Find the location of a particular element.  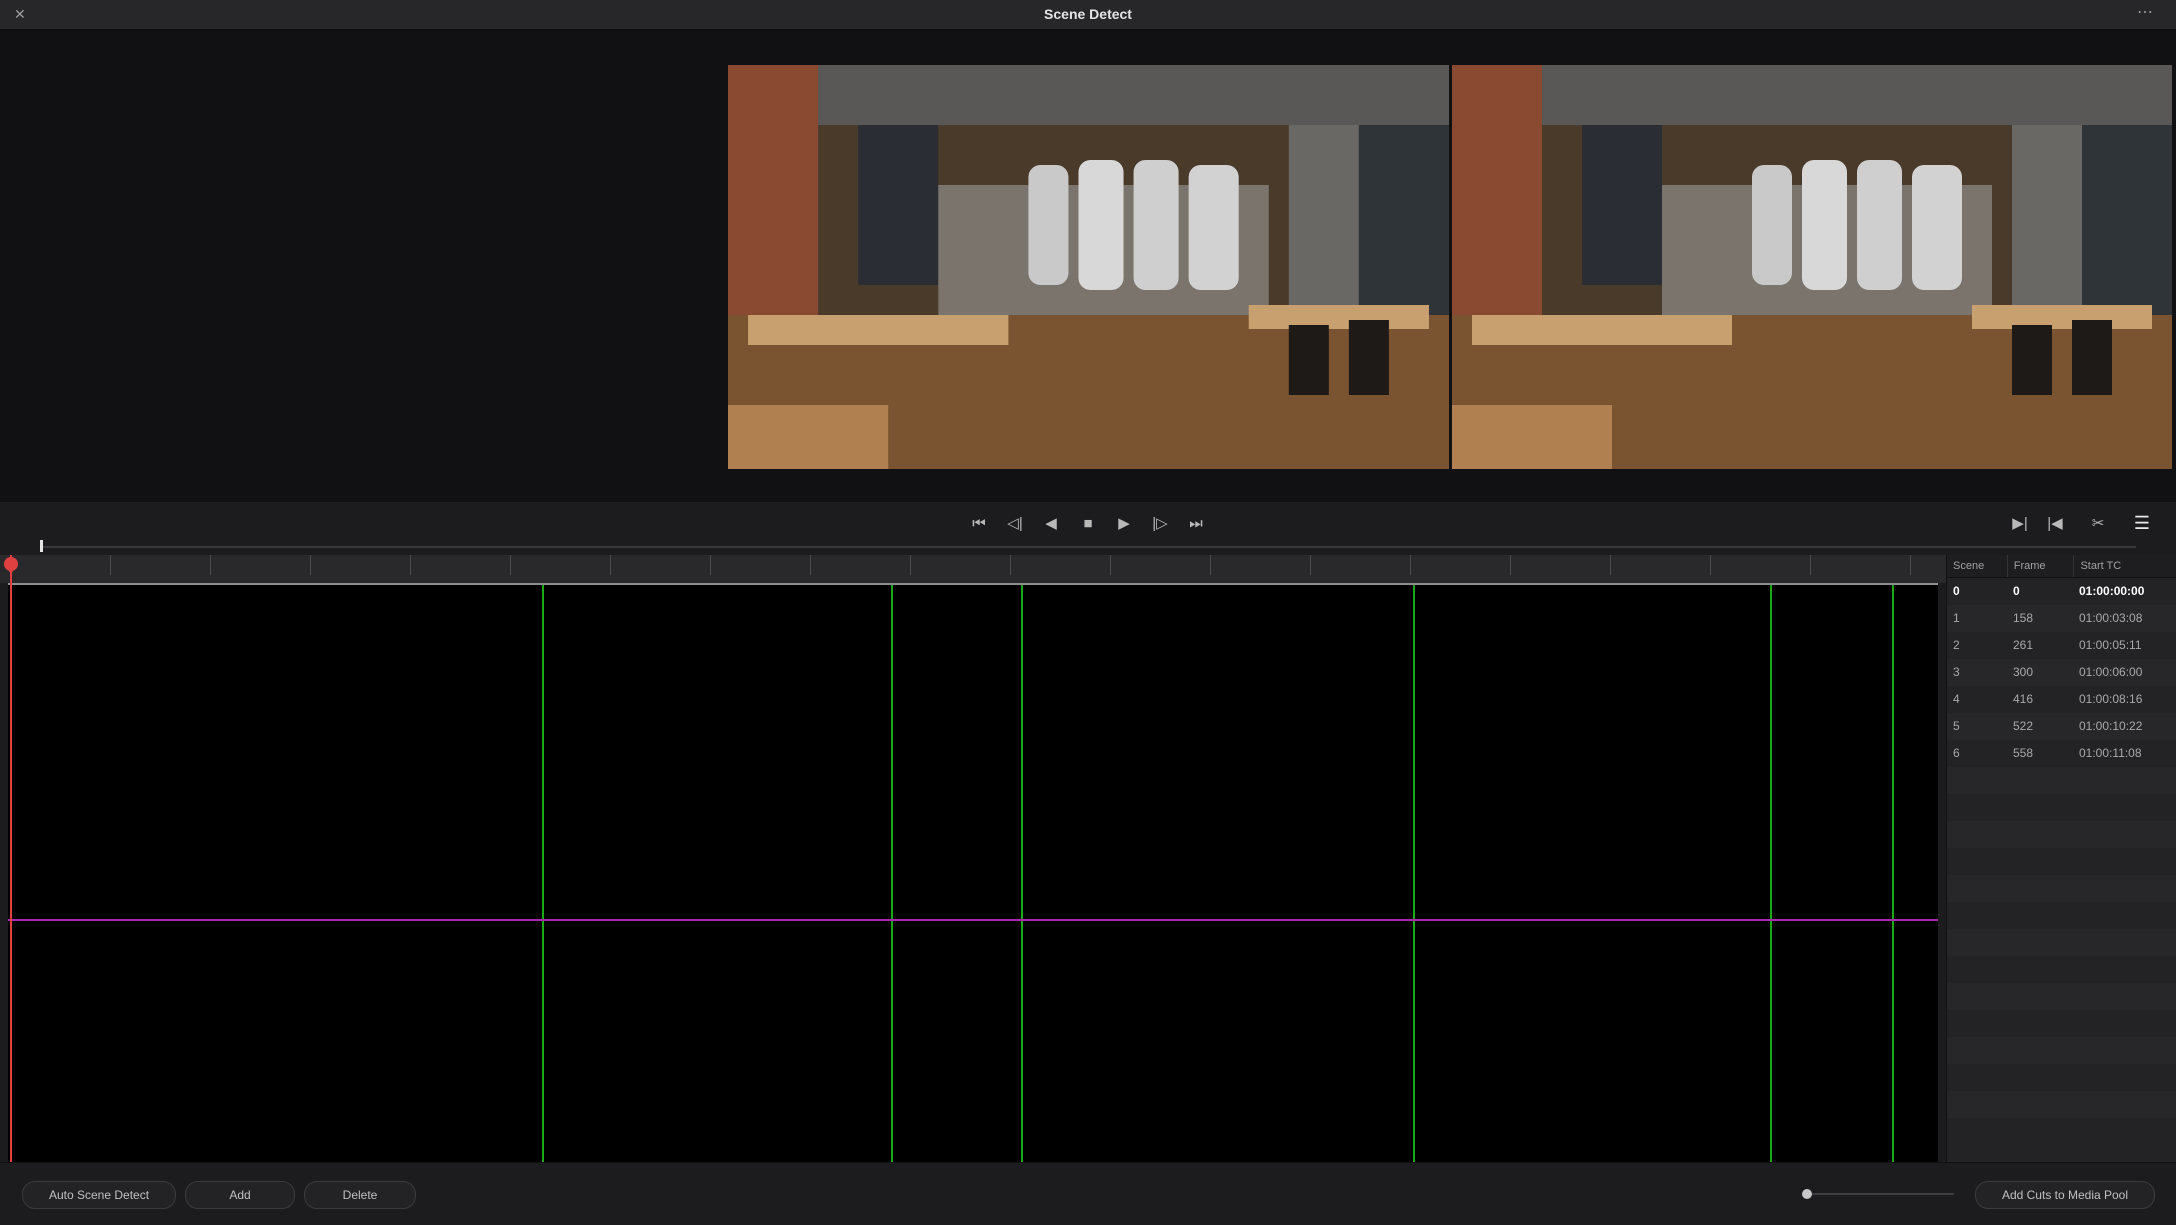

current-frame-image is located at coordinates (1812, 267).